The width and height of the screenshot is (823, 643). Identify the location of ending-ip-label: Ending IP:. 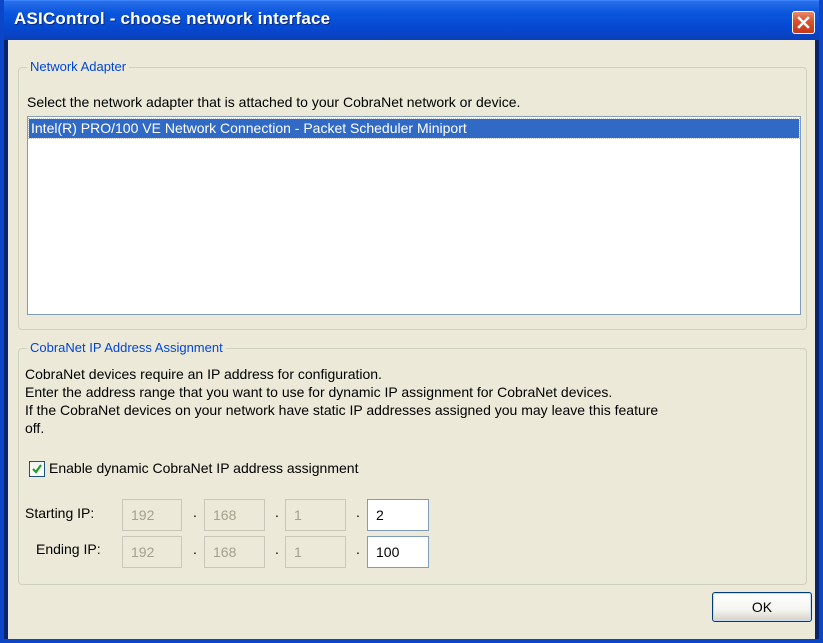
(68, 549).